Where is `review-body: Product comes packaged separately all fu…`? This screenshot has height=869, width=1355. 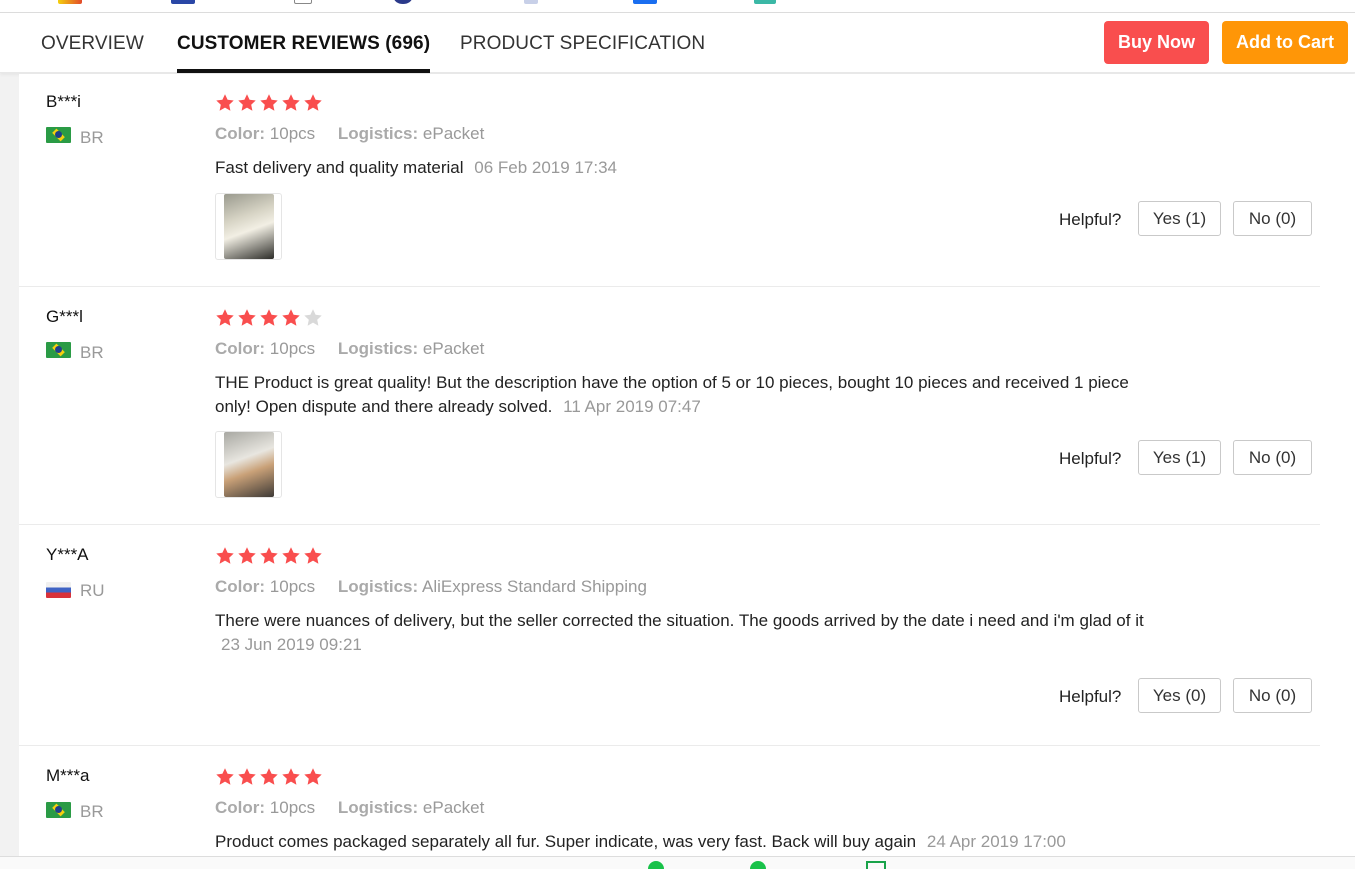 review-body: Product comes packaged separately all fu… is located at coordinates (566, 841).